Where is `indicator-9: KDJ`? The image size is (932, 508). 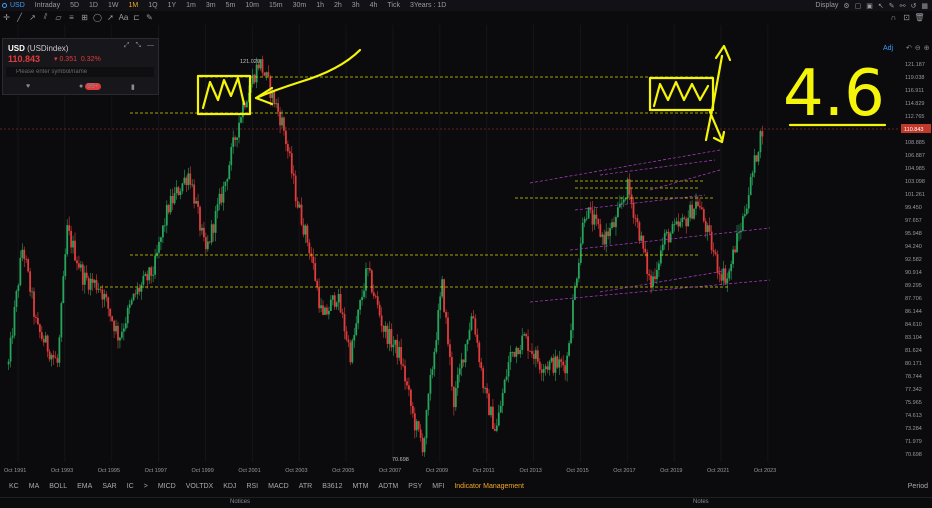 indicator-9: KDJ is located at coordinates (229, 486).